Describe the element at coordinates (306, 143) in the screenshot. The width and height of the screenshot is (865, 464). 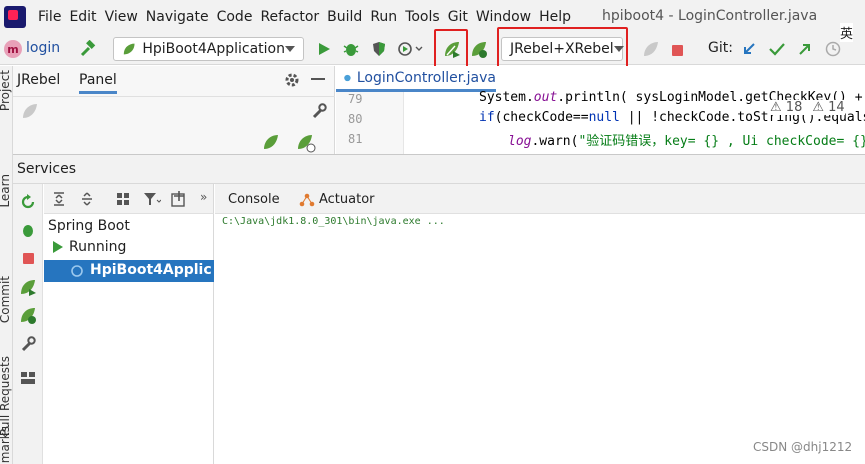
I see `xrebel-leaf-icon` at that location.